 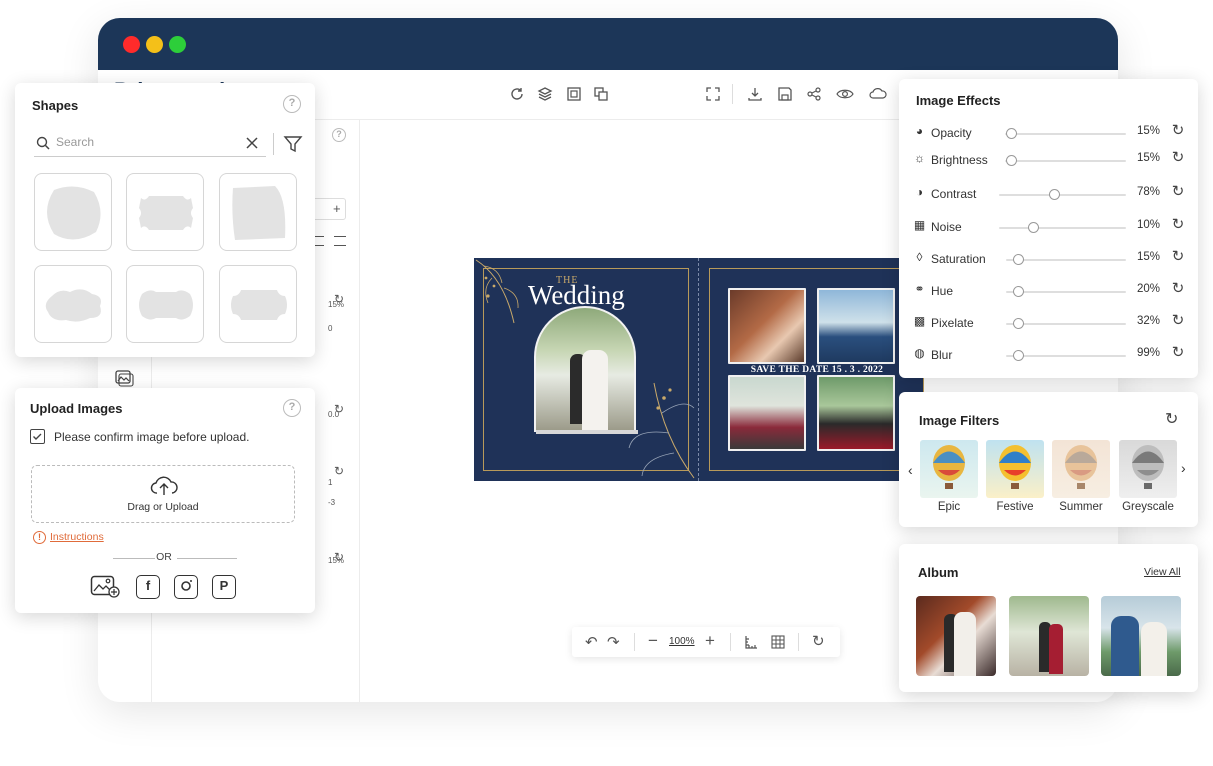 I want to click on undo-icon: ↶, so click(x=591, y=642).